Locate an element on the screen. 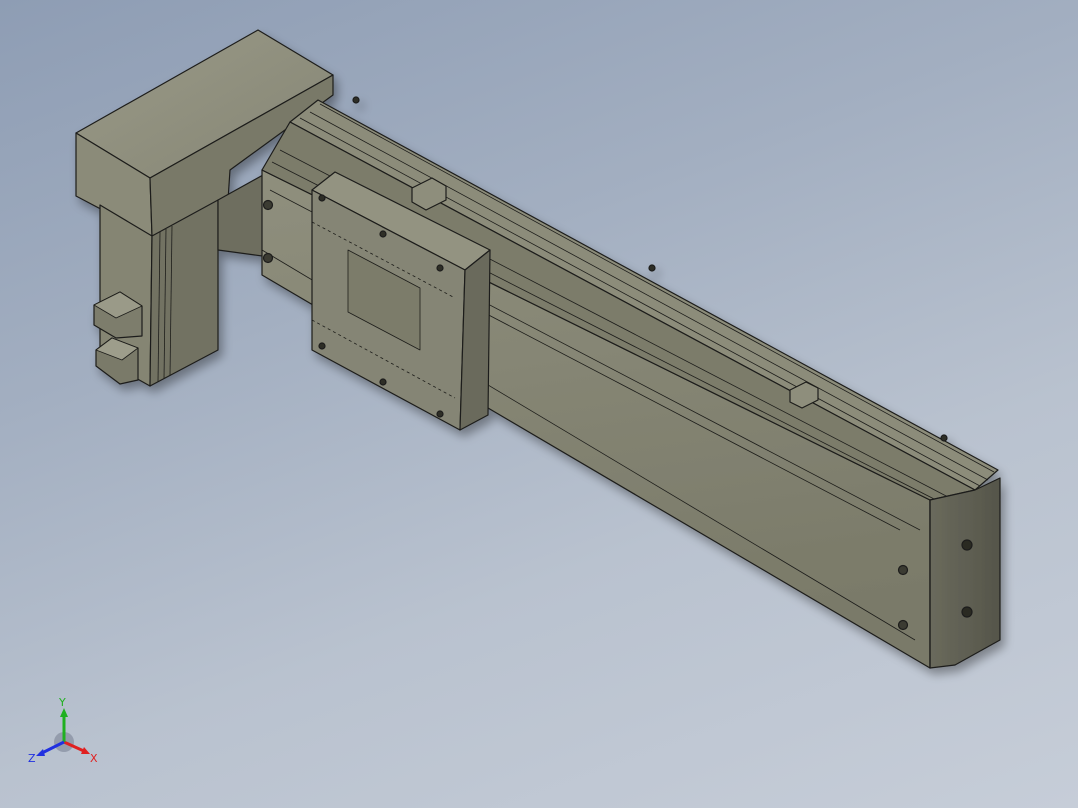 The height and width of the screenshot is (808, 1078). rail-end-cap is located at coordinates (965, 573).